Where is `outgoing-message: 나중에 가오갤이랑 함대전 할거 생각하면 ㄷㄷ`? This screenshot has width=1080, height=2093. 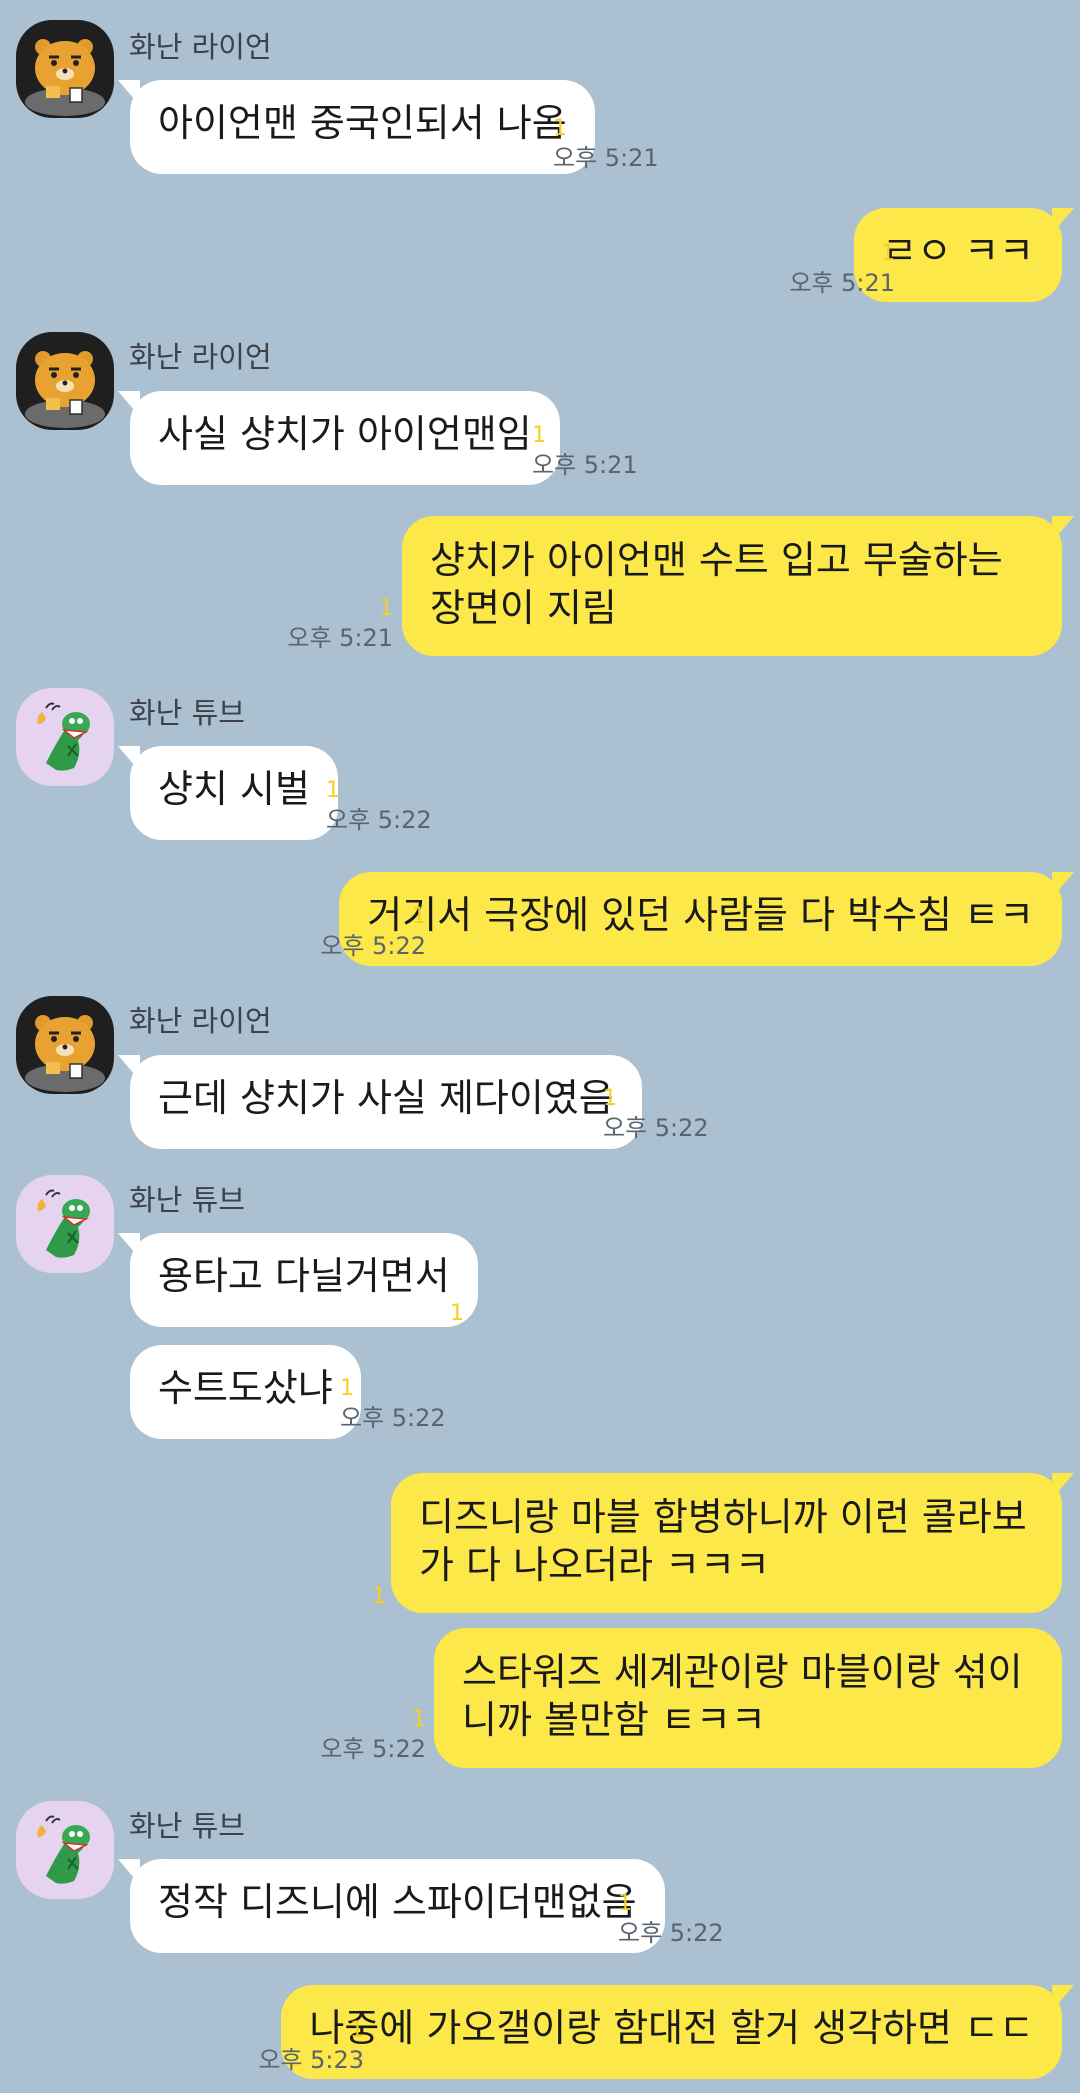
outgoing-message: 나중에 가오갤이랑 함대전 할거 생각하면 ㄷㄷ is located at coordinates (677, 2032).